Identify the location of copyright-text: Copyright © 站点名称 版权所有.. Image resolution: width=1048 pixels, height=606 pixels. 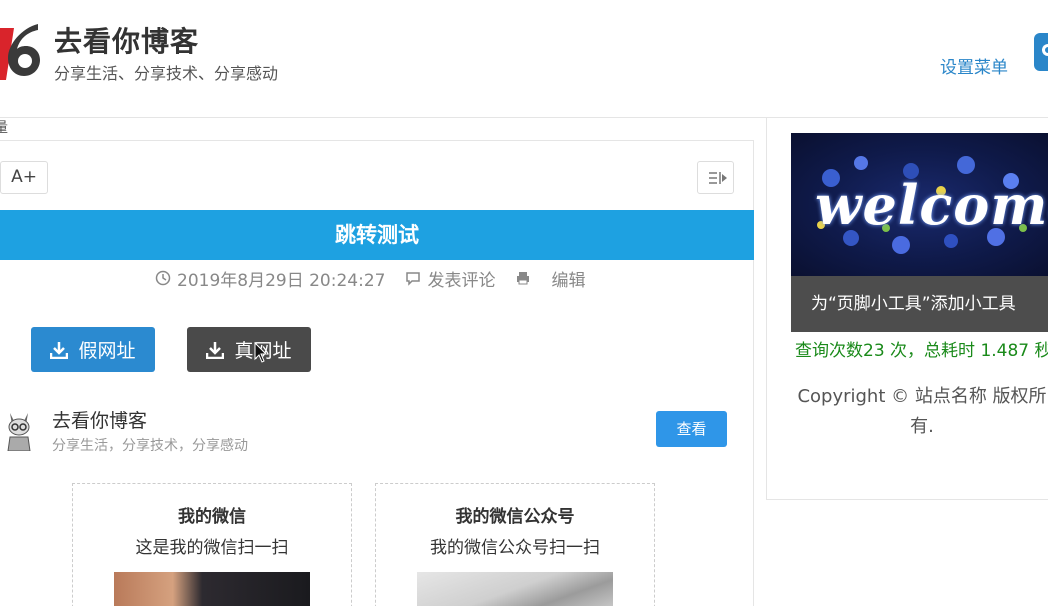
(922, 411).